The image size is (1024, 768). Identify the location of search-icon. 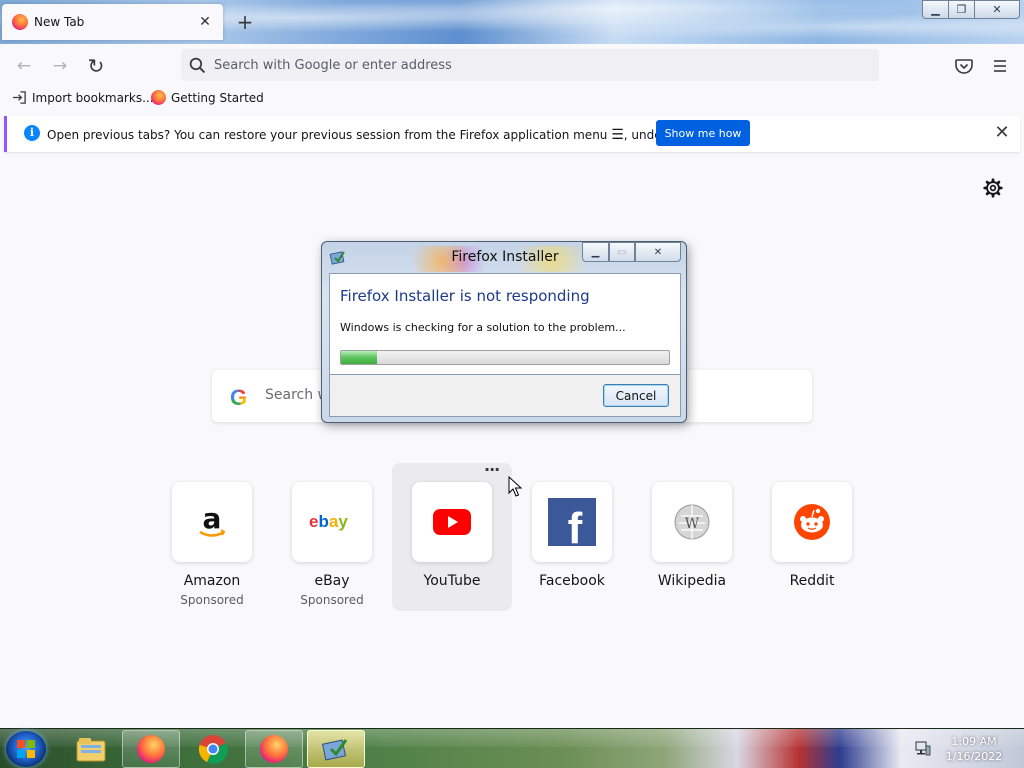
(197, 65).